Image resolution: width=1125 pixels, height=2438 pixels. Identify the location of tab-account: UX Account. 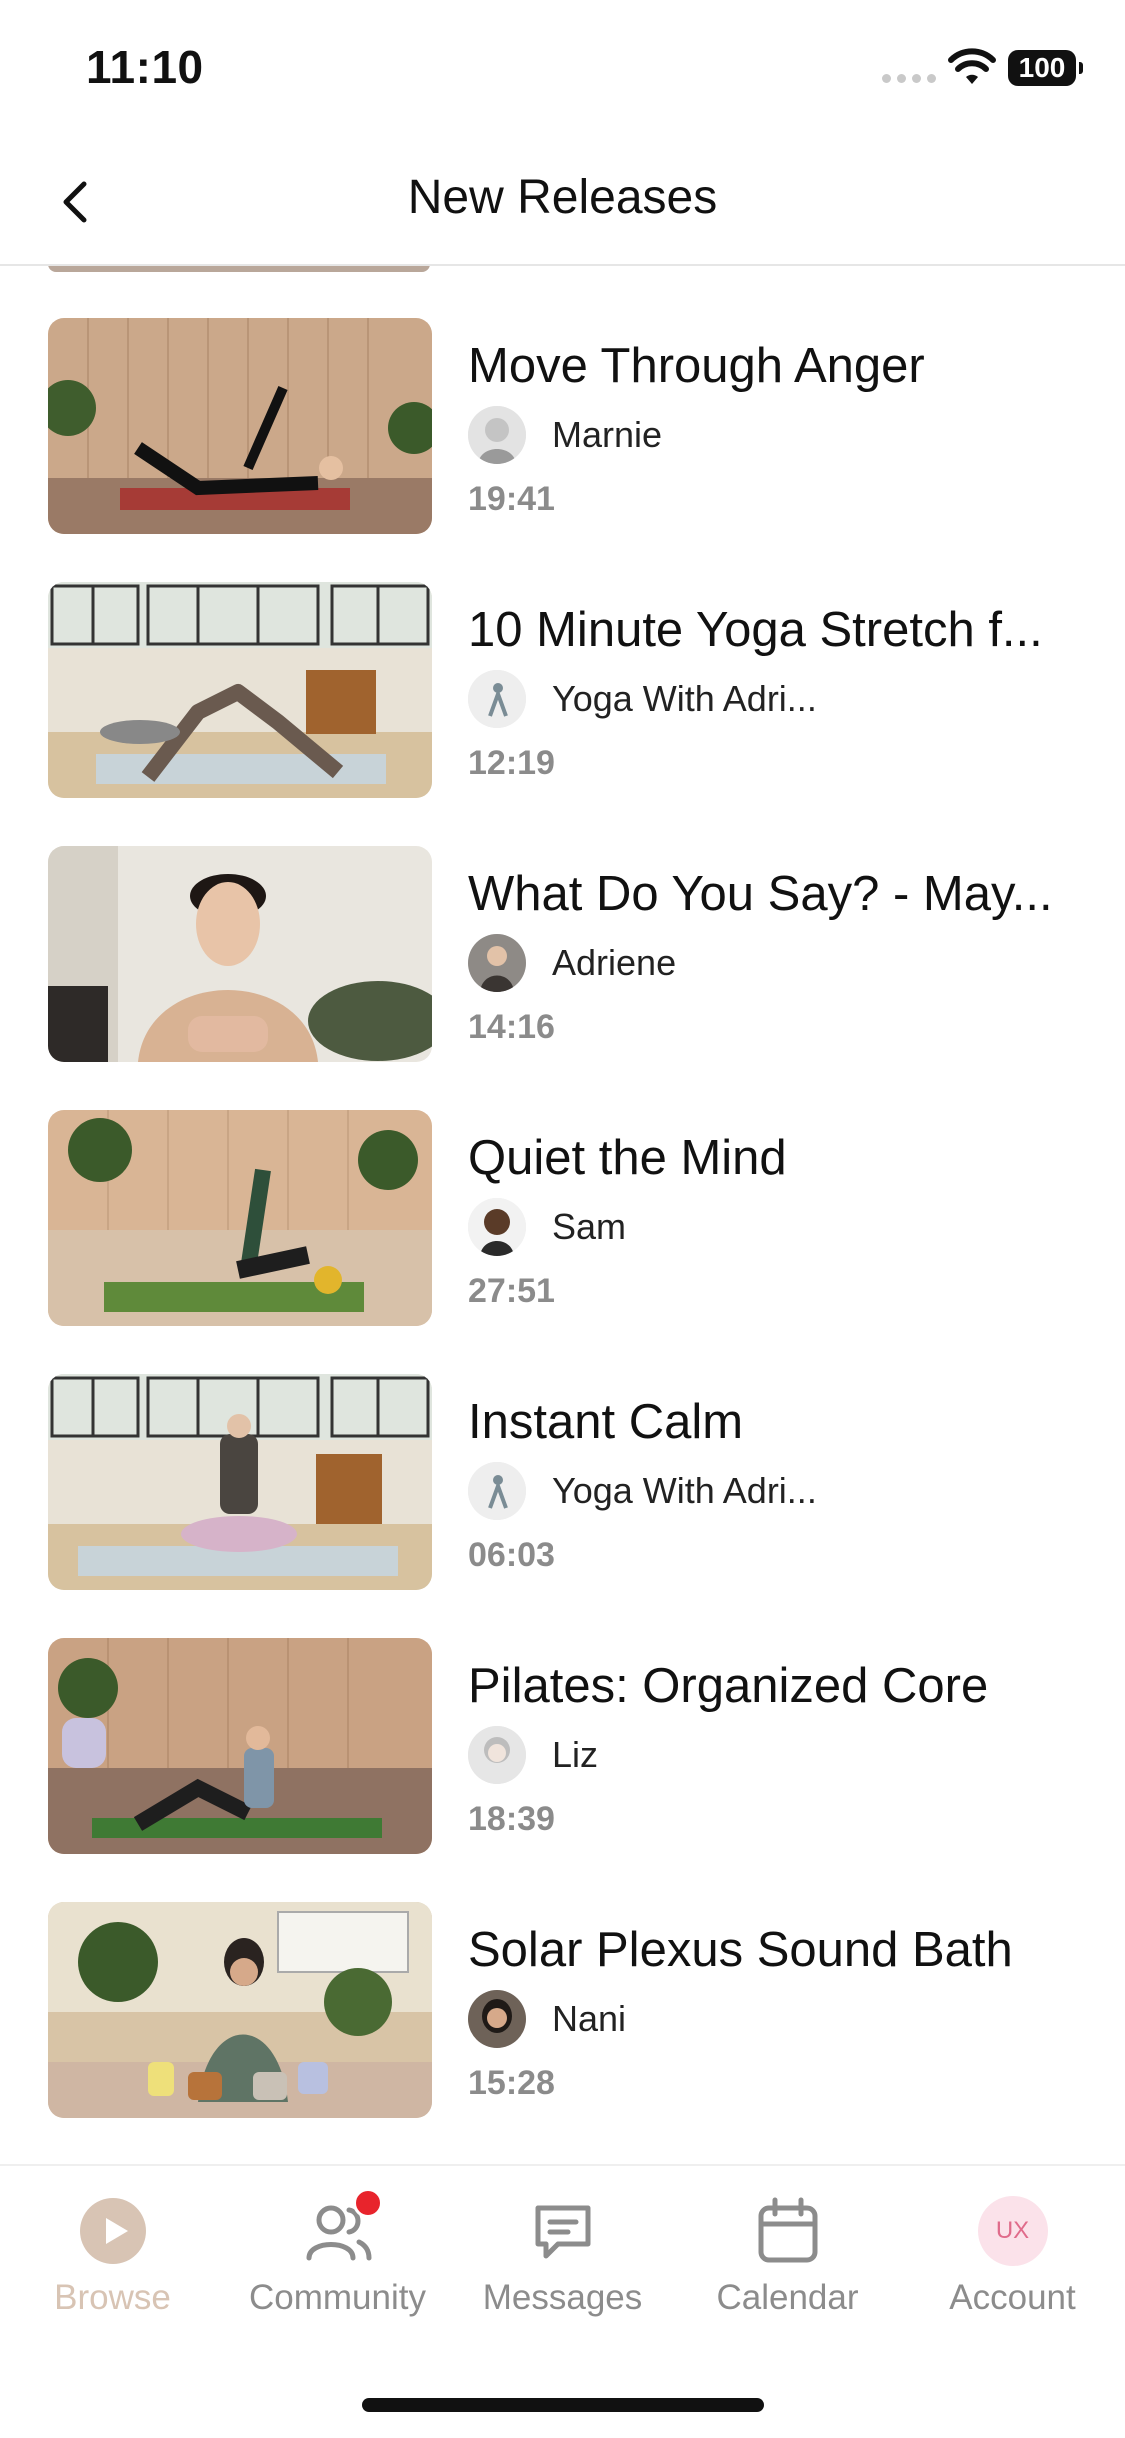
(1012, 2266).